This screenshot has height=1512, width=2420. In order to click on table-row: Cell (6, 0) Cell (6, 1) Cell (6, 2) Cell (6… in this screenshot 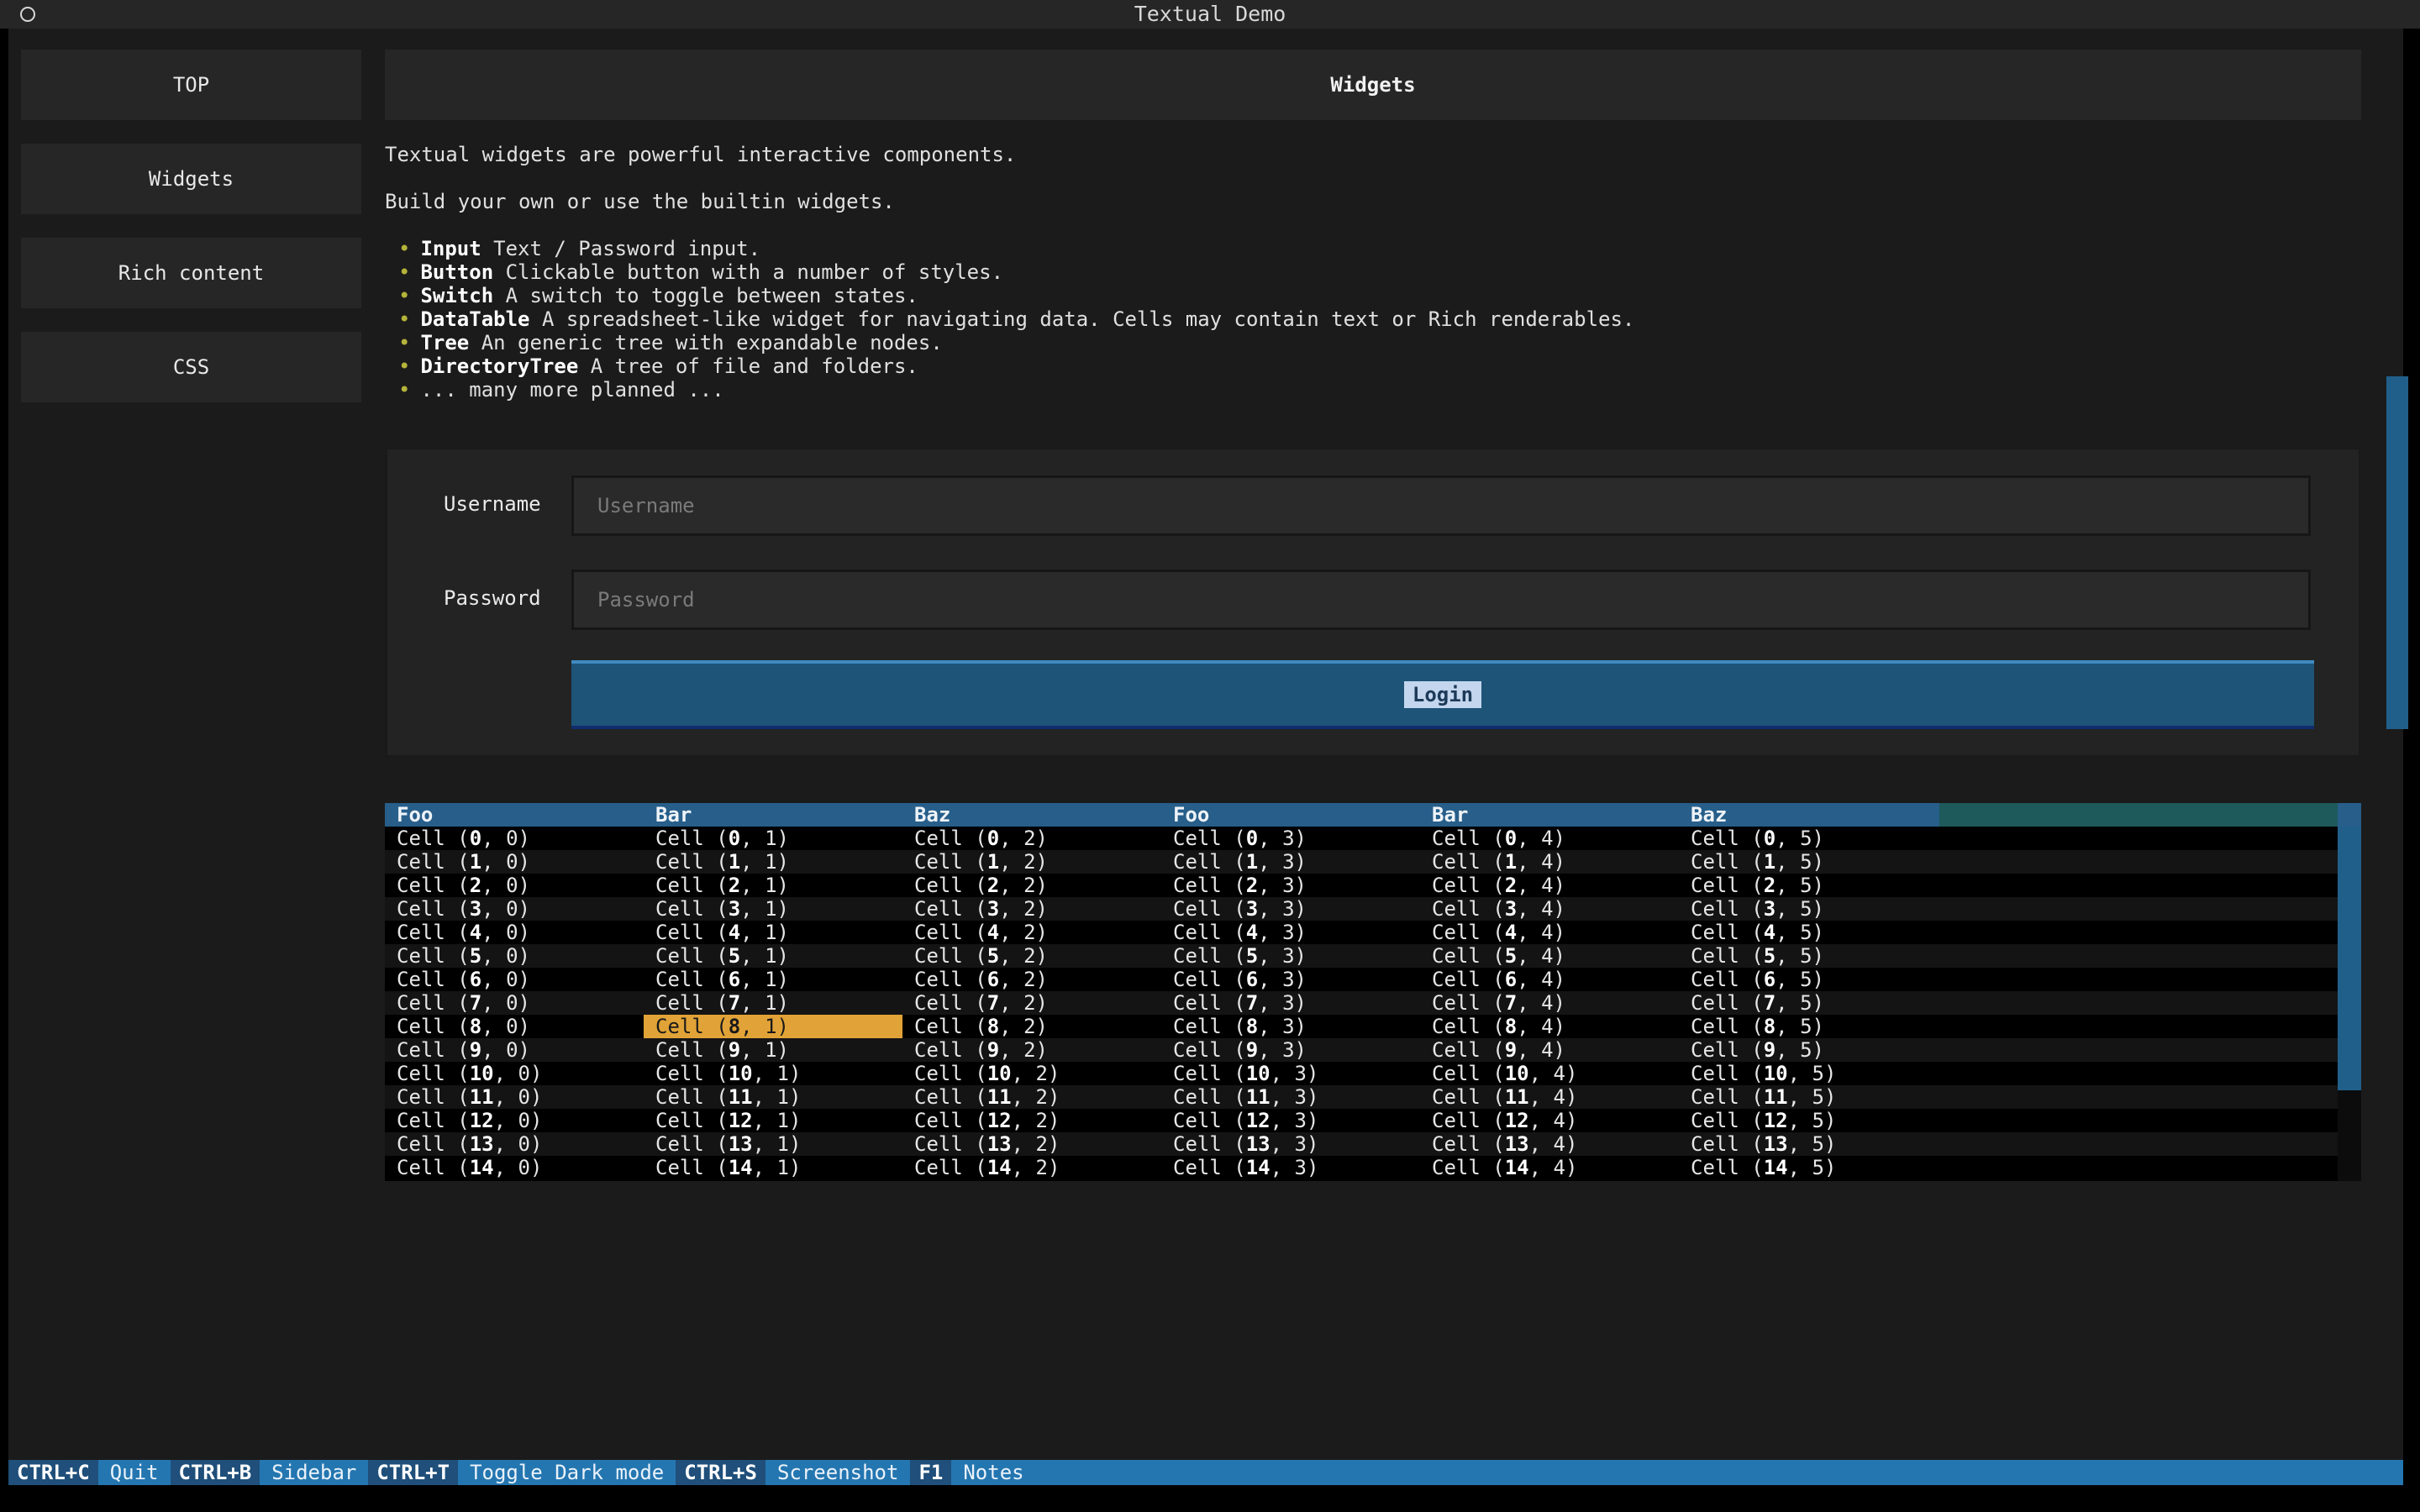, I will do `click(1361, 979)`.